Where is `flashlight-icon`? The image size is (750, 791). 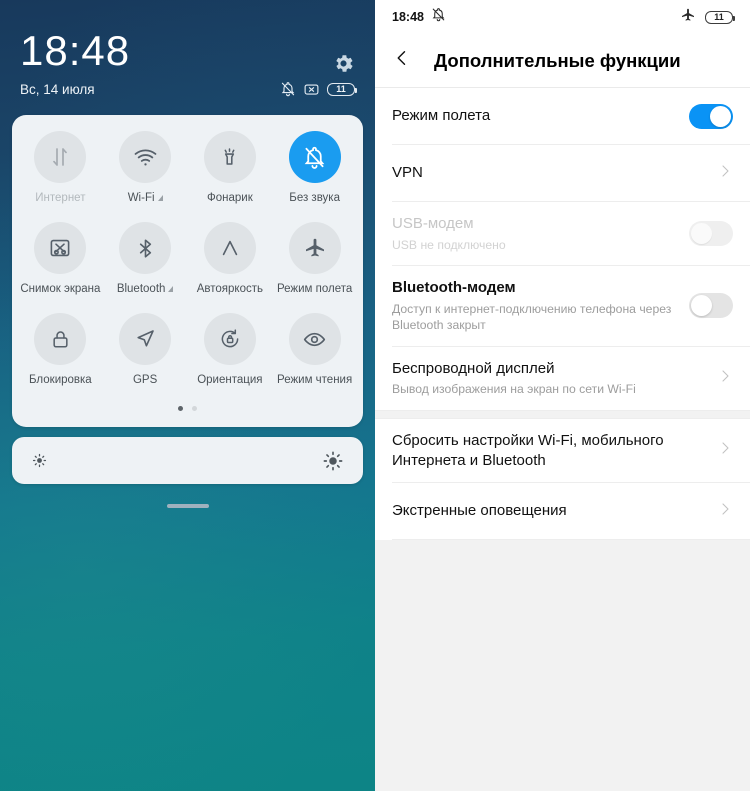 flashlight-icon is located at coordinates (229, 156).